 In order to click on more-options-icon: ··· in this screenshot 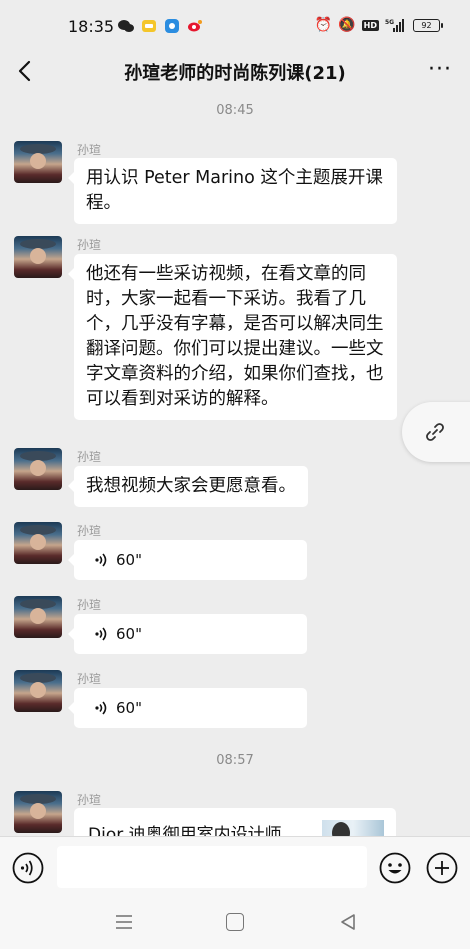, I will do `click(440, 70)`.